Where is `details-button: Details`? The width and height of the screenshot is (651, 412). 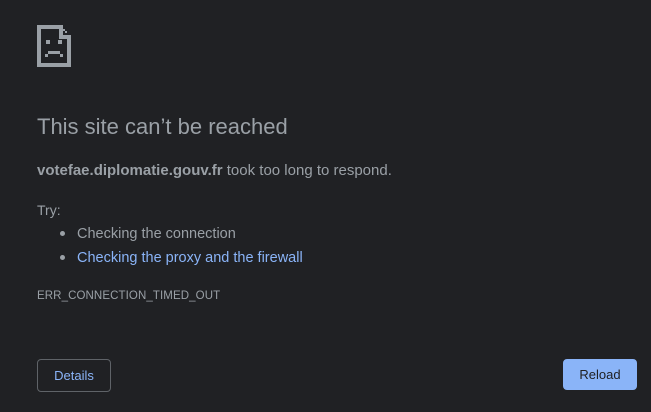
details-button: Details is located at coordinates (74, 375).